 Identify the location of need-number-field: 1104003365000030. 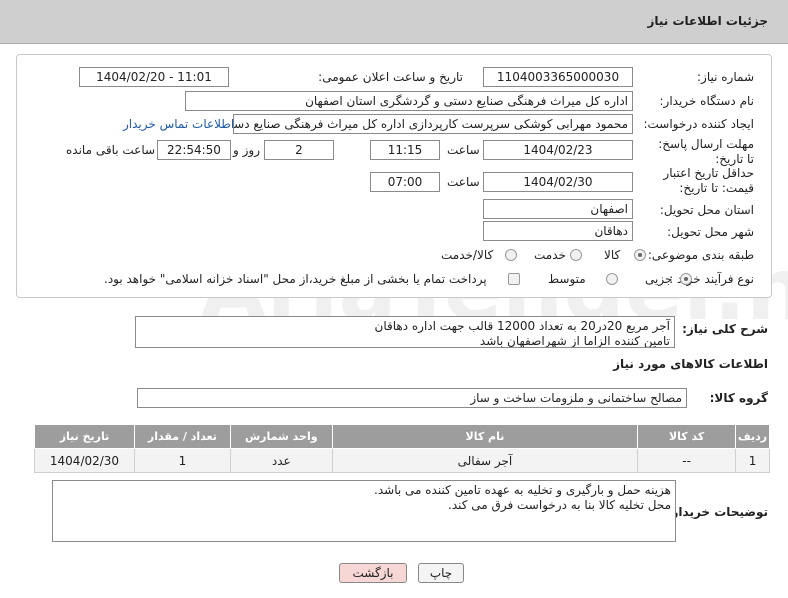
(558, 77).